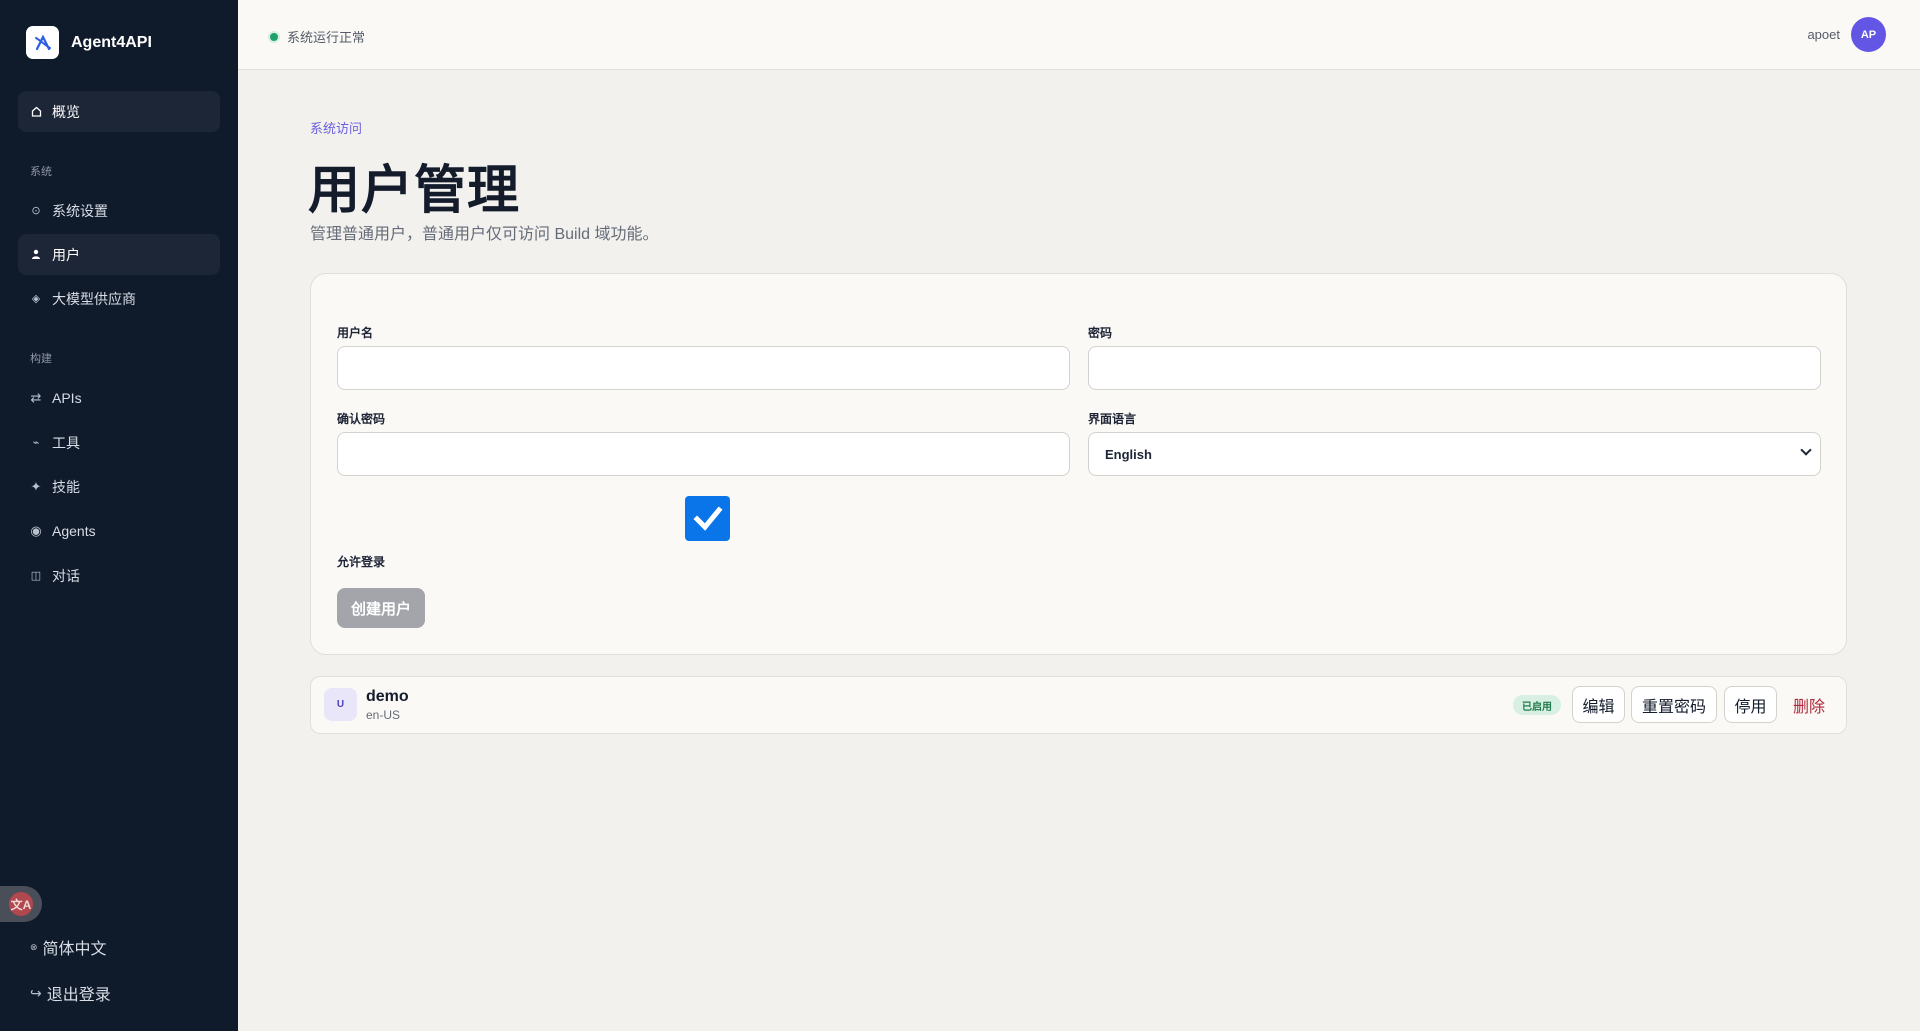 The image size is (1920, 1031). What do you see at coordinates (78, 995) in the screenshot?
I see `logout-label: 退出登录` at bounding box center [78, 995].